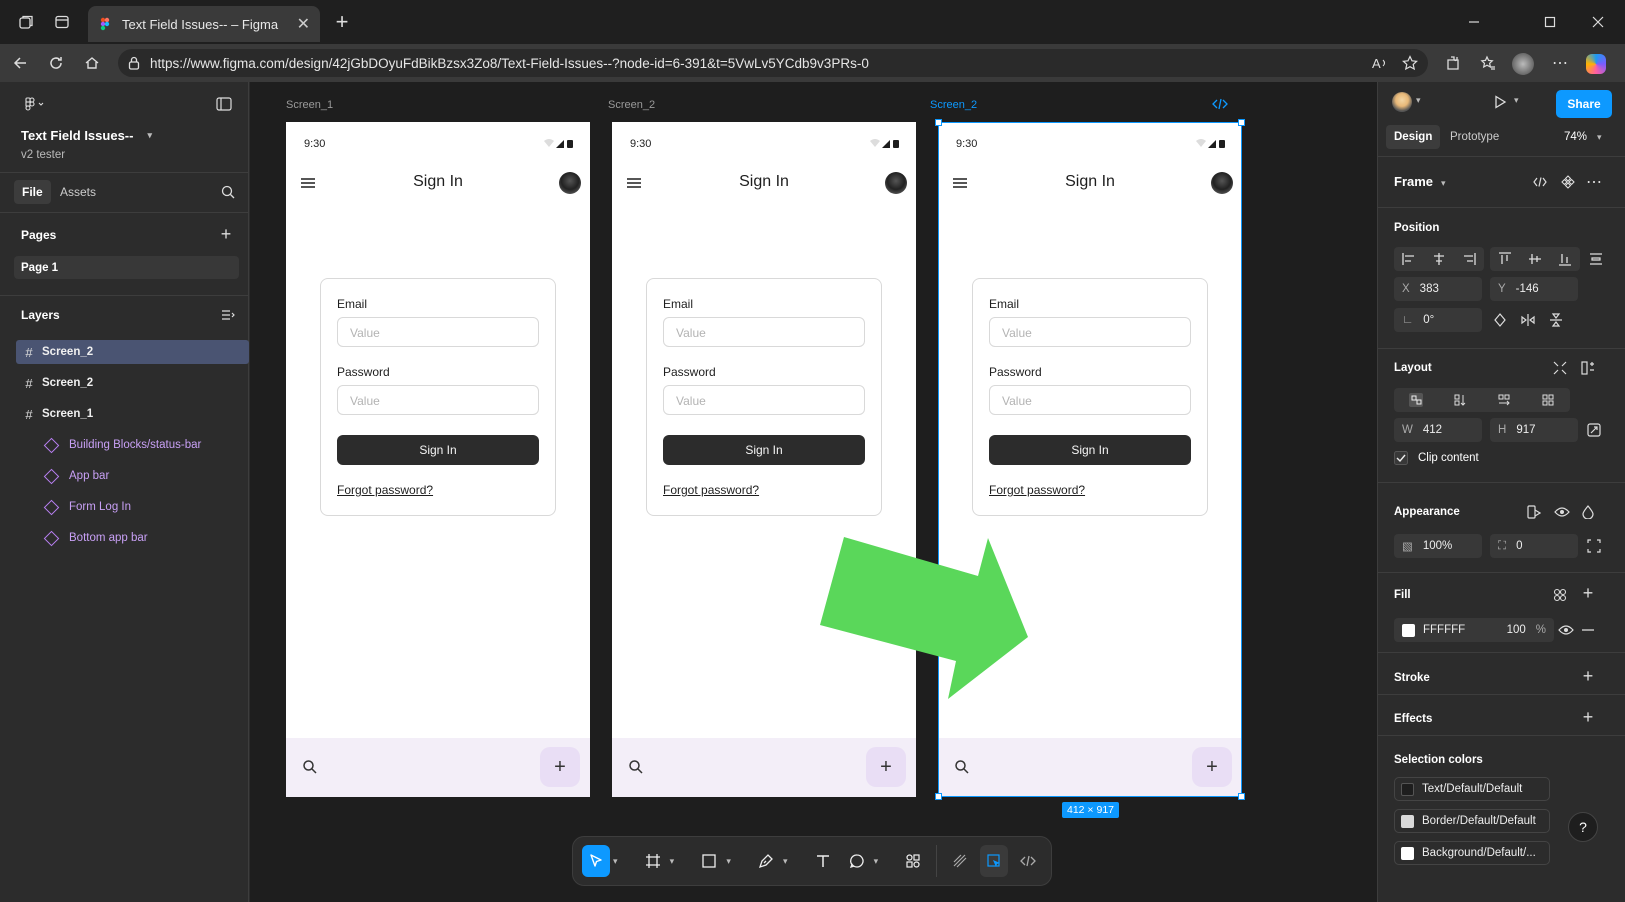 This screenshot has width=1625, height=902. I want to click on frame-tool-icon, so click(653, 861).